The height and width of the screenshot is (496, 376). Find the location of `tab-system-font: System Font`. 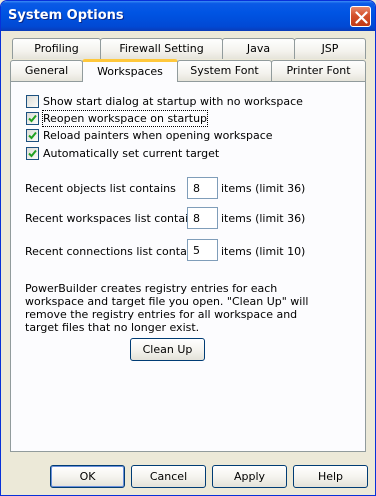

tab-system-font: System Font is located at coordinates (224, 70).